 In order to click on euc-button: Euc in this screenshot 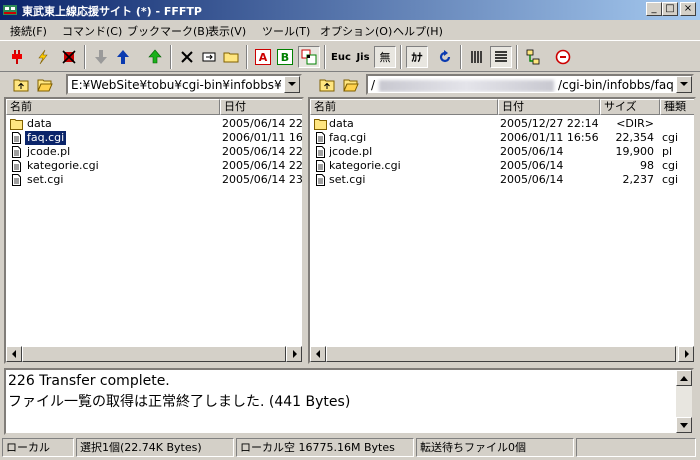, I will do `click(341, 57)`.